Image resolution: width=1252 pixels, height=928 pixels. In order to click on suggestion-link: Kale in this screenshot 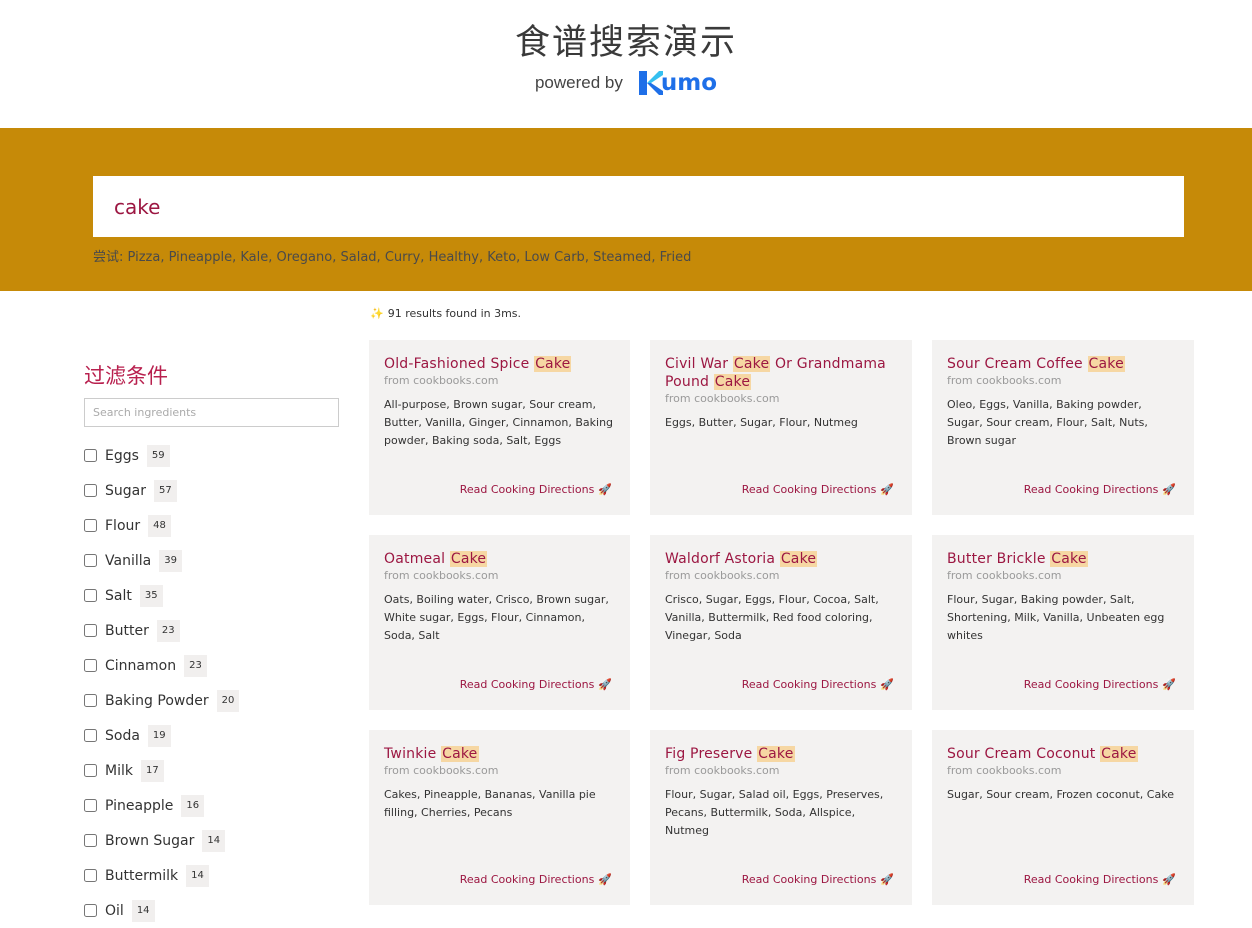, I will do `click(252, 257)`.